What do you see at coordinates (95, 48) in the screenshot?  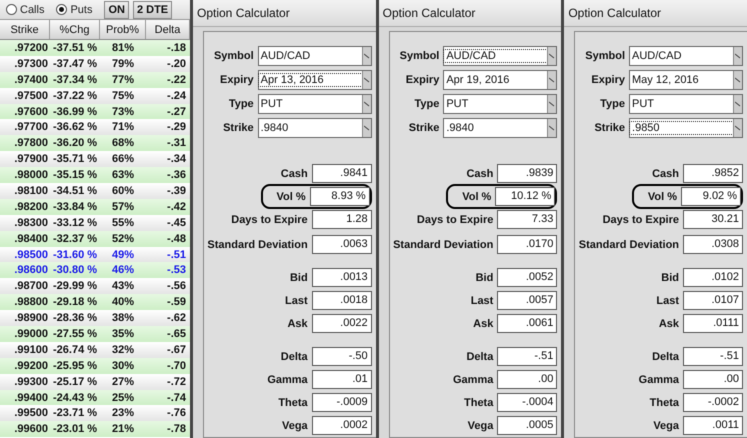 I see `table-row: .97200 -37.51 % 81% -.18` at bounding box center [95, 48].